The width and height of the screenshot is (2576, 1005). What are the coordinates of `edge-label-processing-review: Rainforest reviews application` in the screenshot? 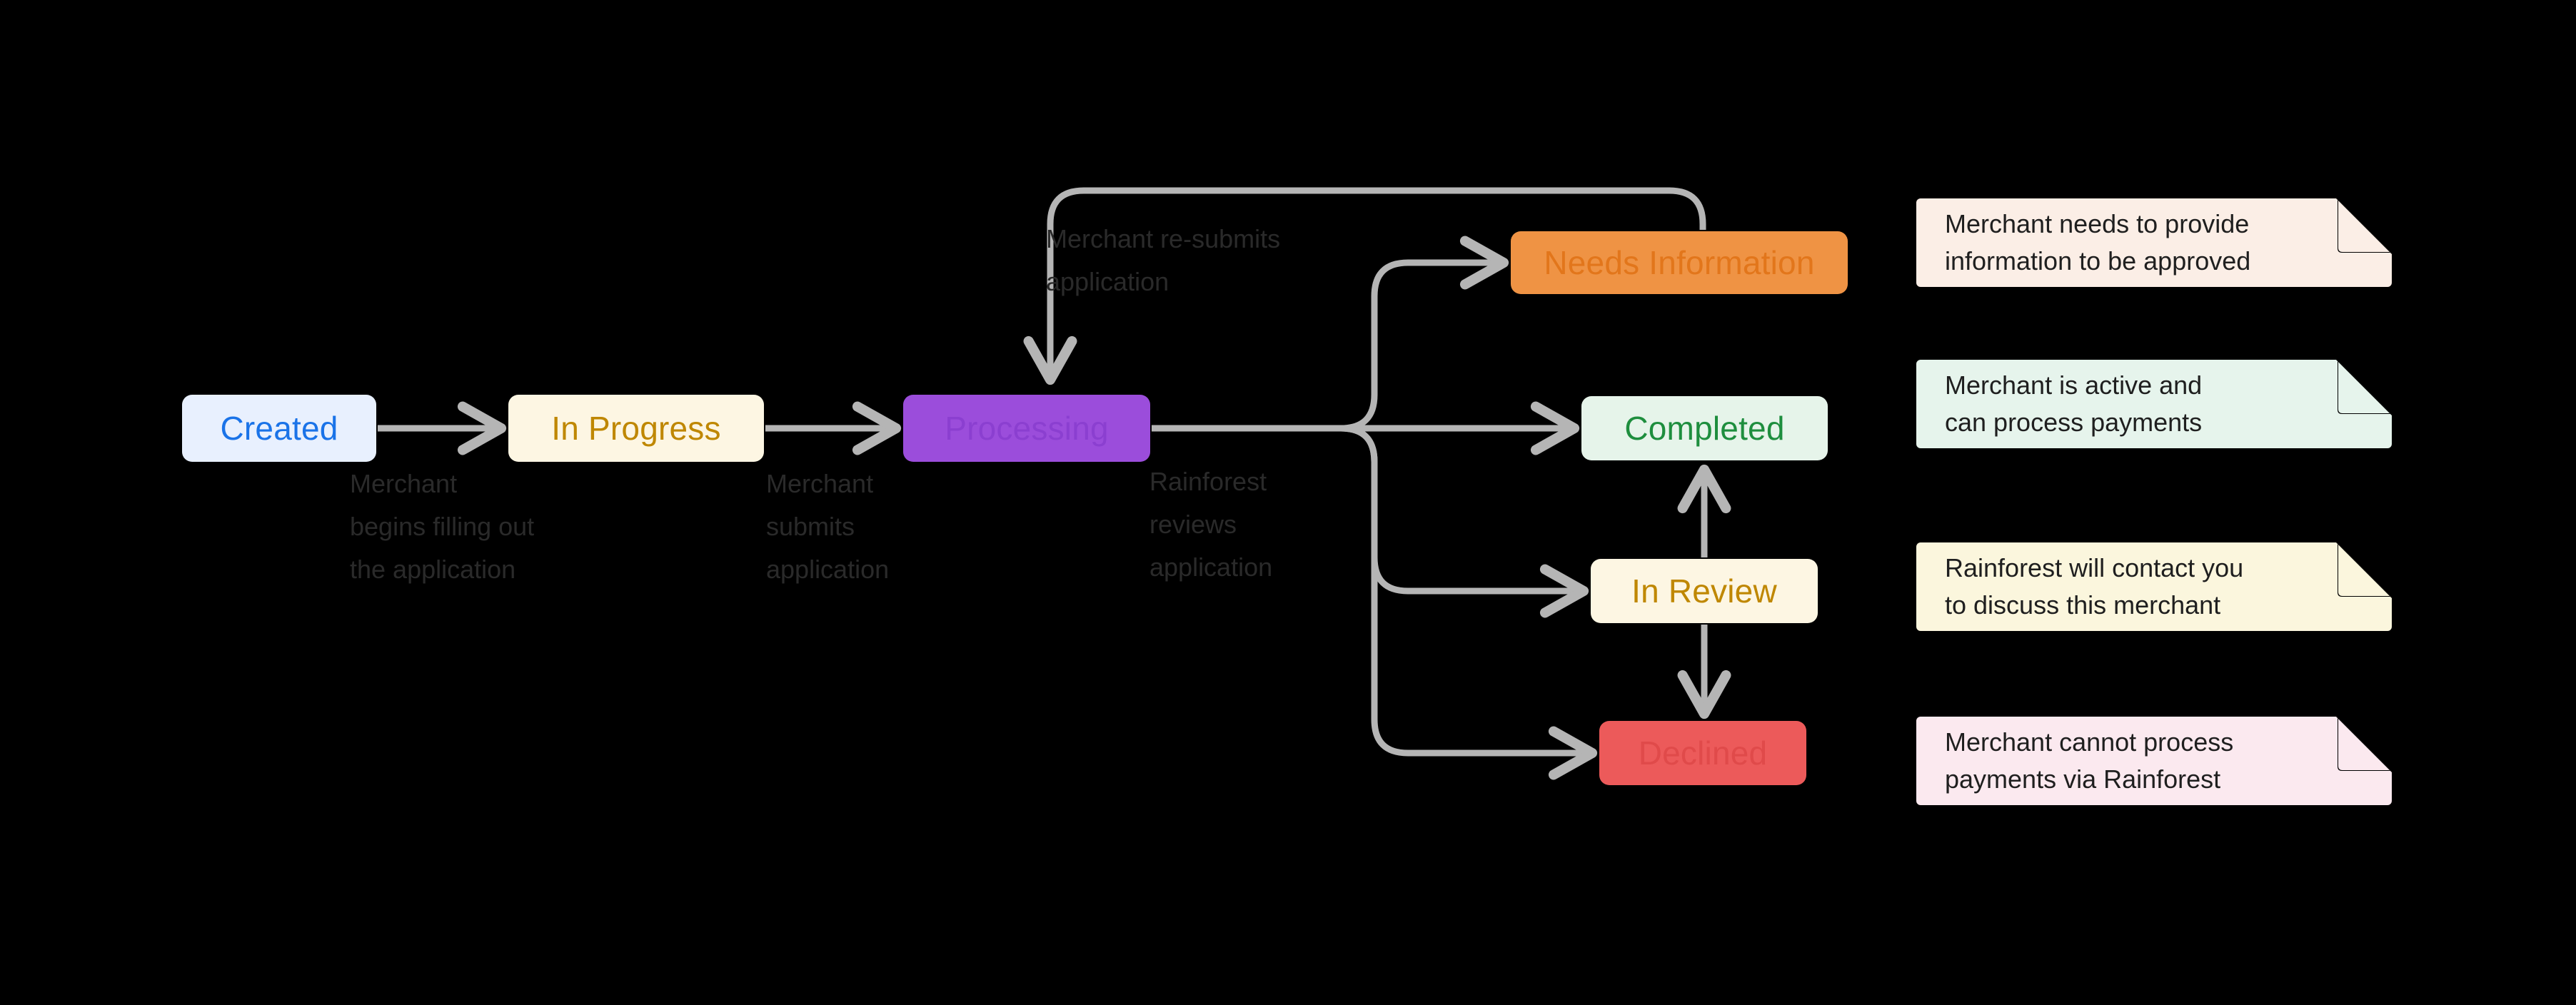 It's located at (1211, 524).